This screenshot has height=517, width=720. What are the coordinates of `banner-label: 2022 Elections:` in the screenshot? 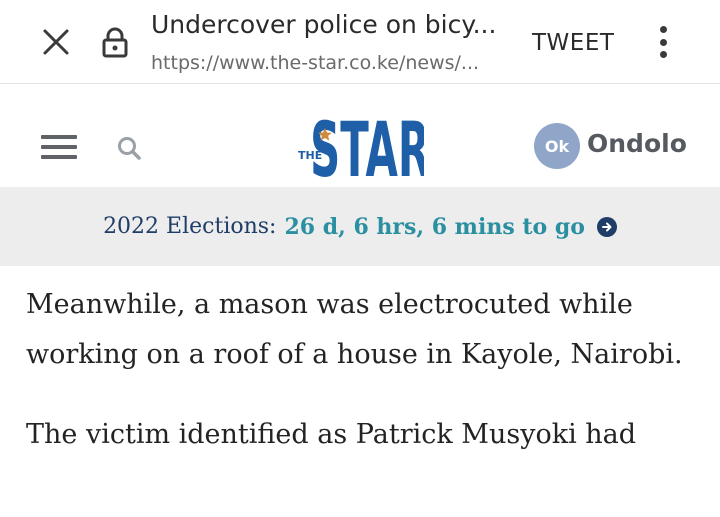 It's located at (190, 226).